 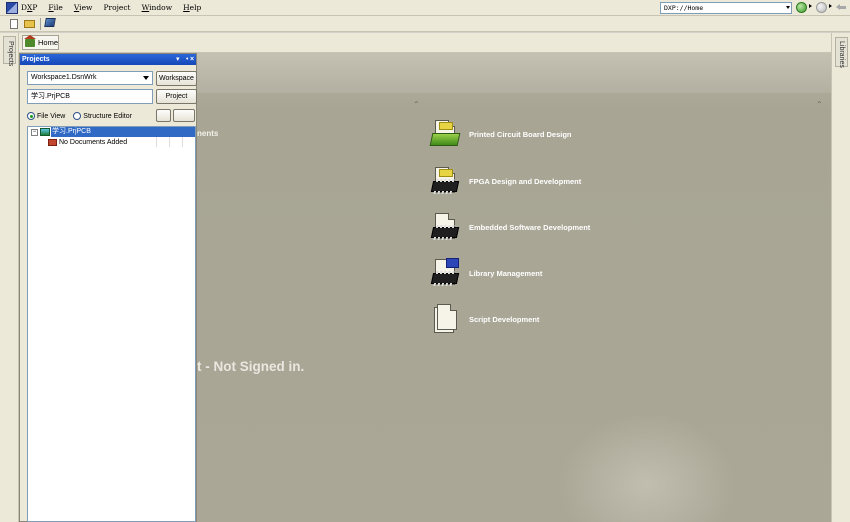 What do you see at coordinates (841, 7) in the screenshot?
I see `home-back-arrow-icon` at bounding box center [841, 7].